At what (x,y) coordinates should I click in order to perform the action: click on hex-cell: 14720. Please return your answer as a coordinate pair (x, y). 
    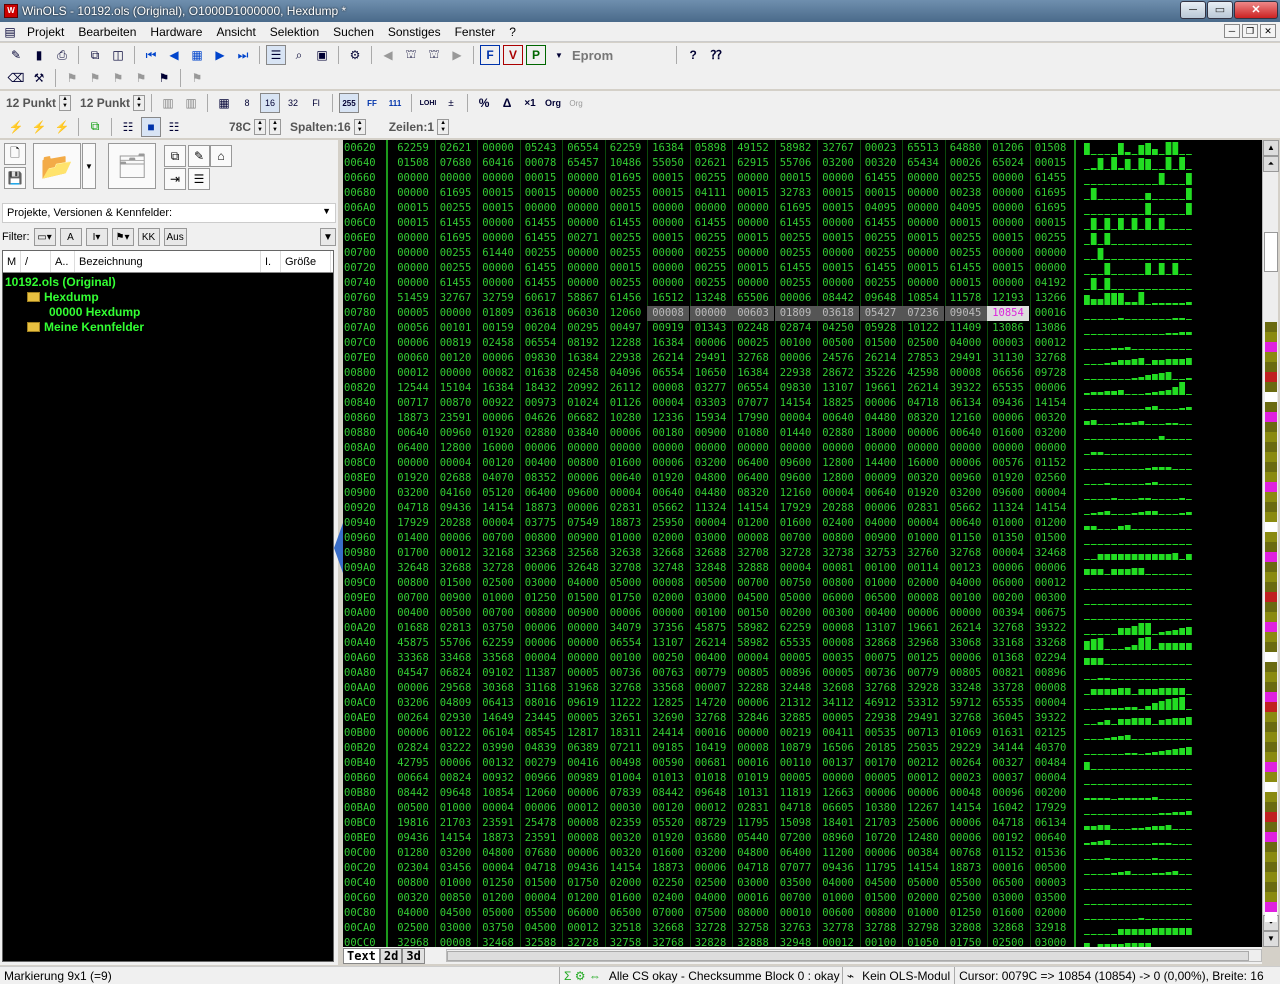
    Looking at the image, I should click on (711, 703).